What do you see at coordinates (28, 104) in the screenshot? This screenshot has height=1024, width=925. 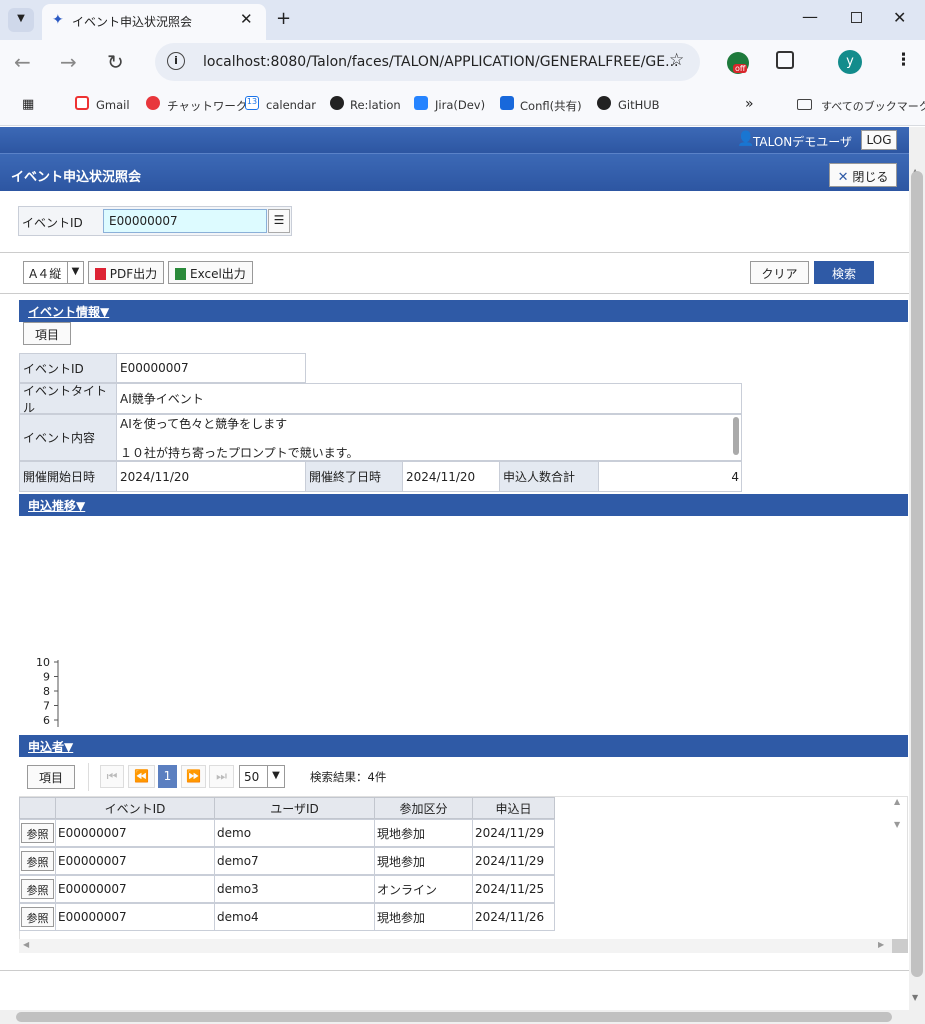 I see `apps-grid-icon: ▦` at bounding box center [28, 104].